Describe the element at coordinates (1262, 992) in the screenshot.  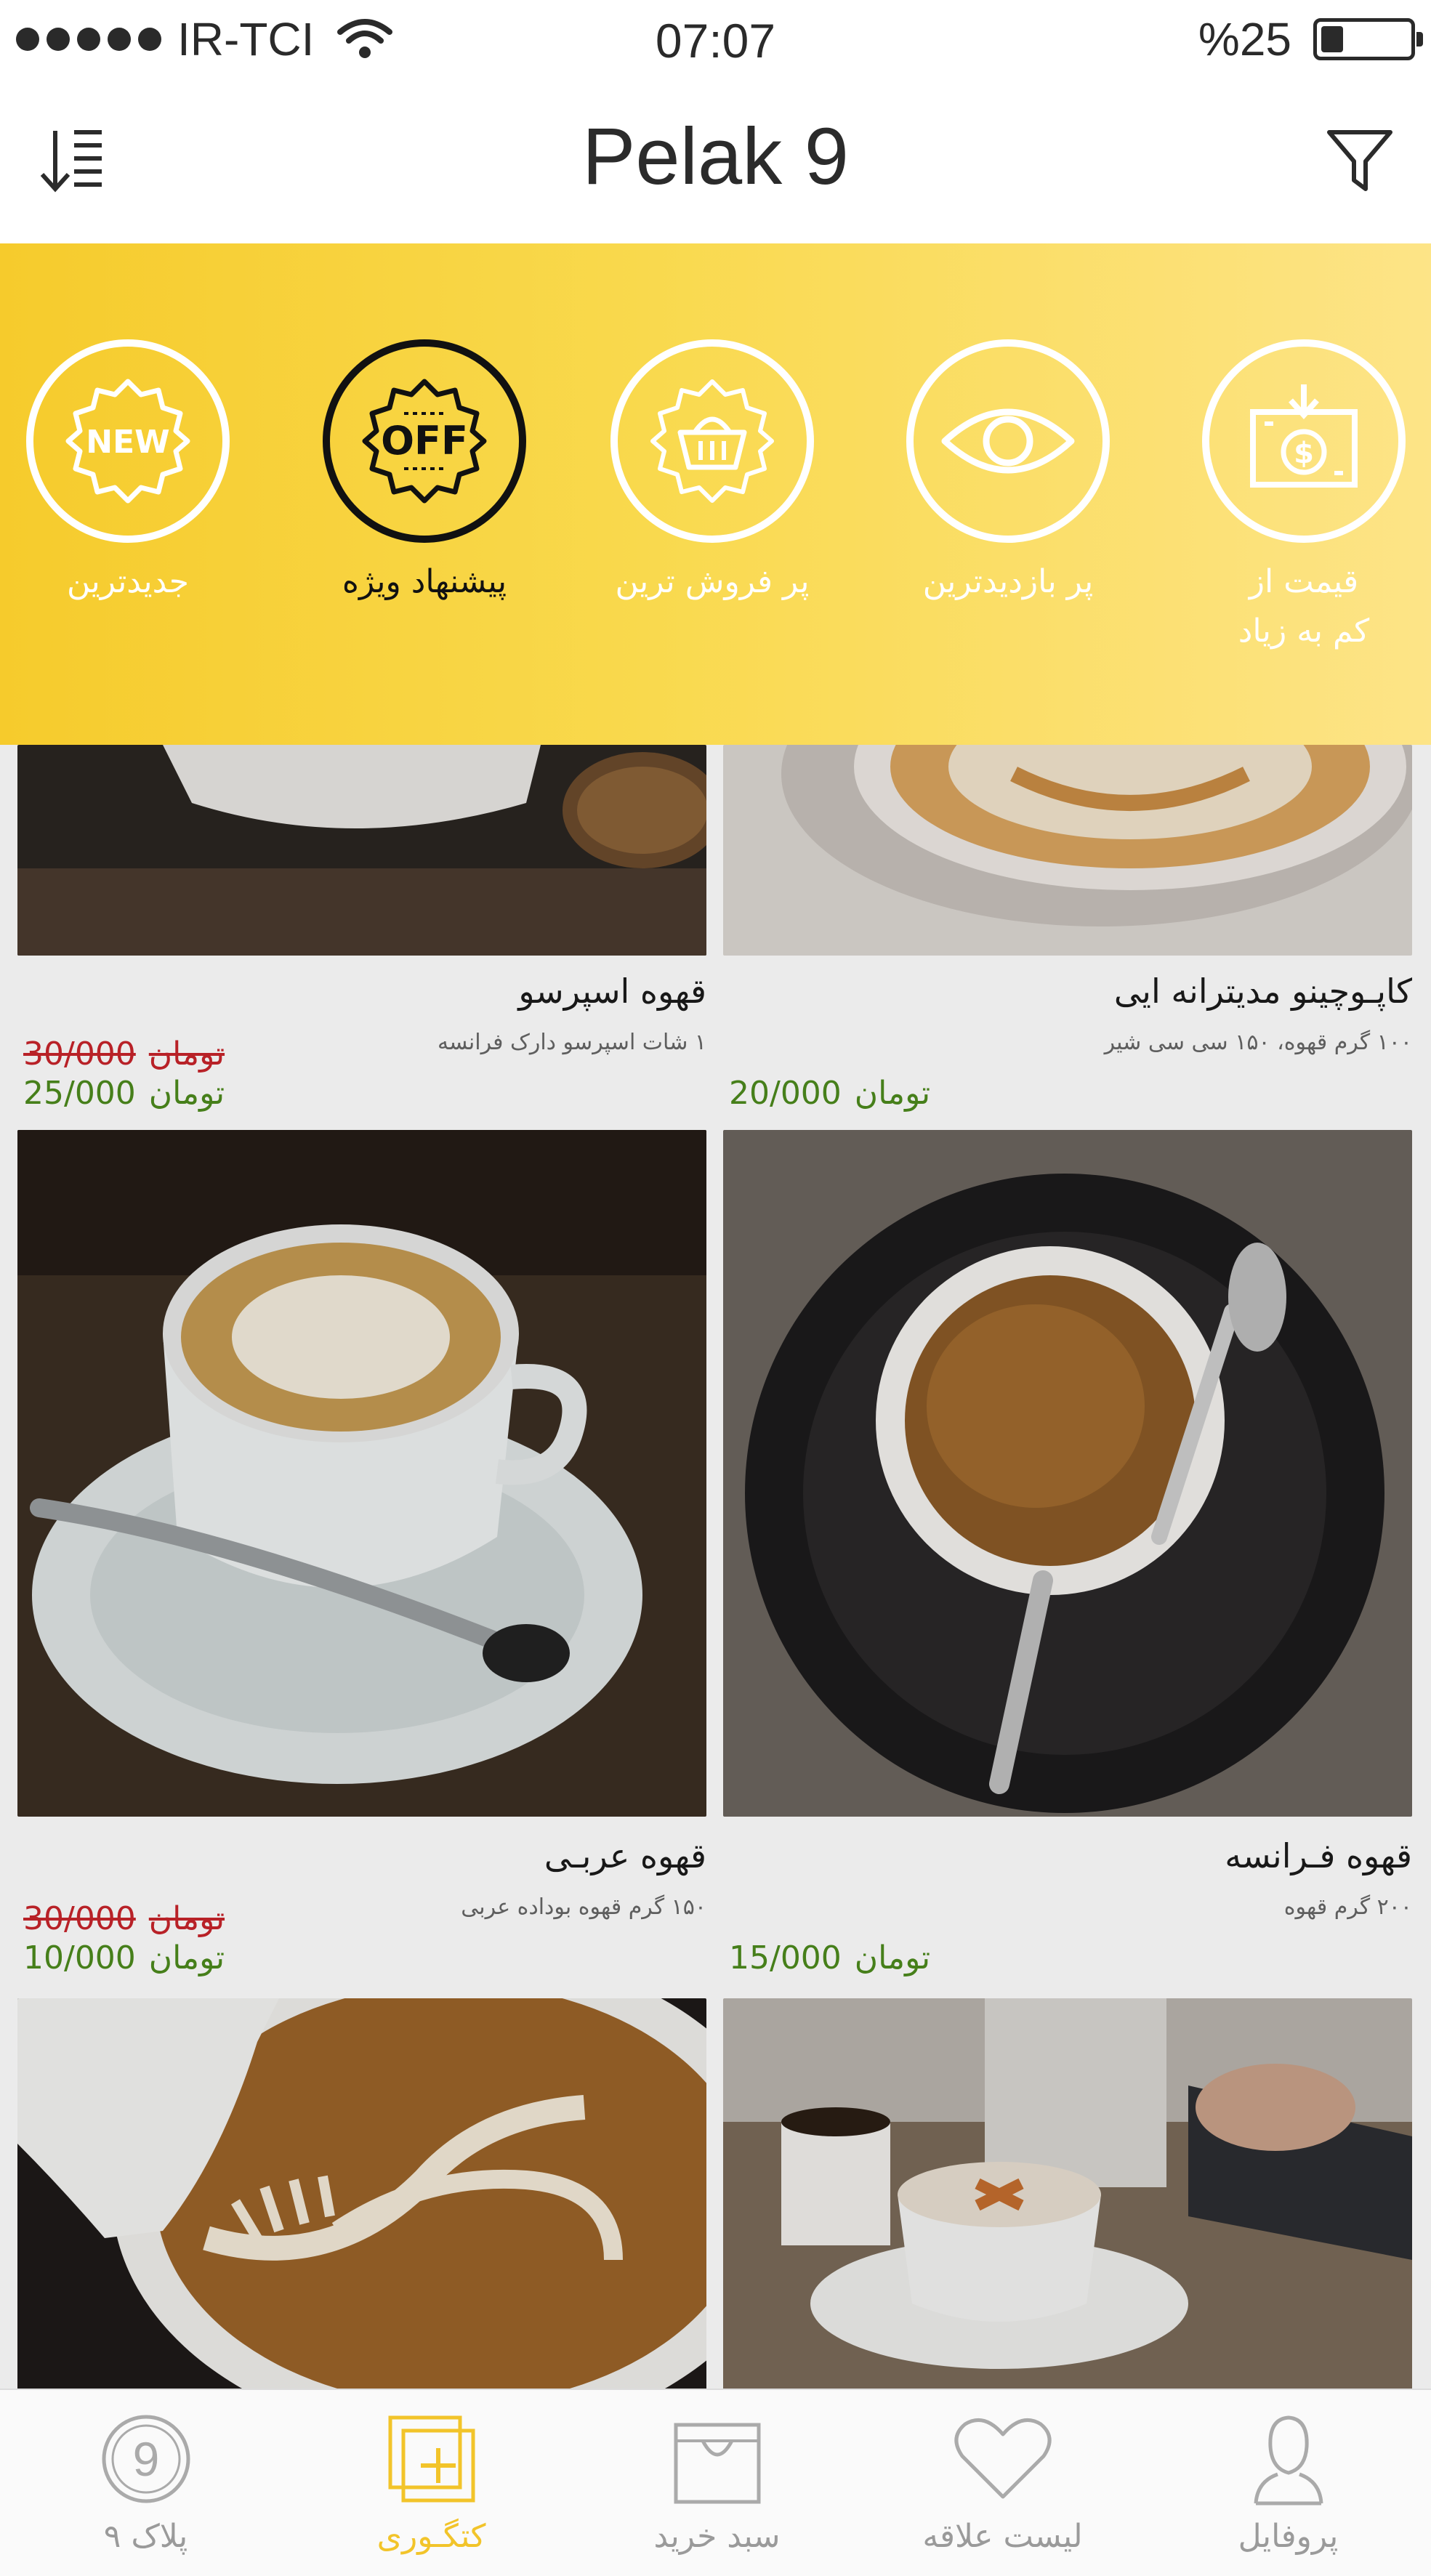
I see `product-title: کاپـوچینو مدیترانه ایی` at that location.